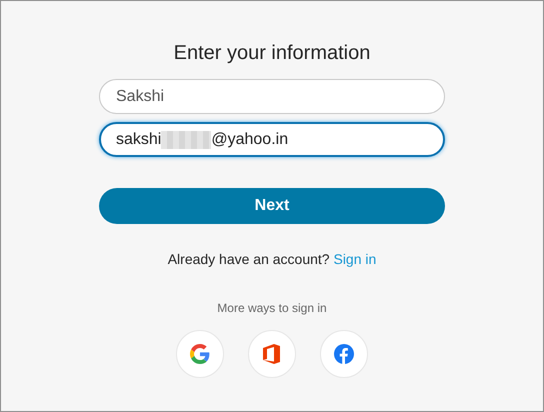 The width and height of the screenshot is (544, 412). What do you see at coordinates (249, 259) in the screenshot?
I see `signin-prompt: Already have an account?` at bounding box center [249, 259].